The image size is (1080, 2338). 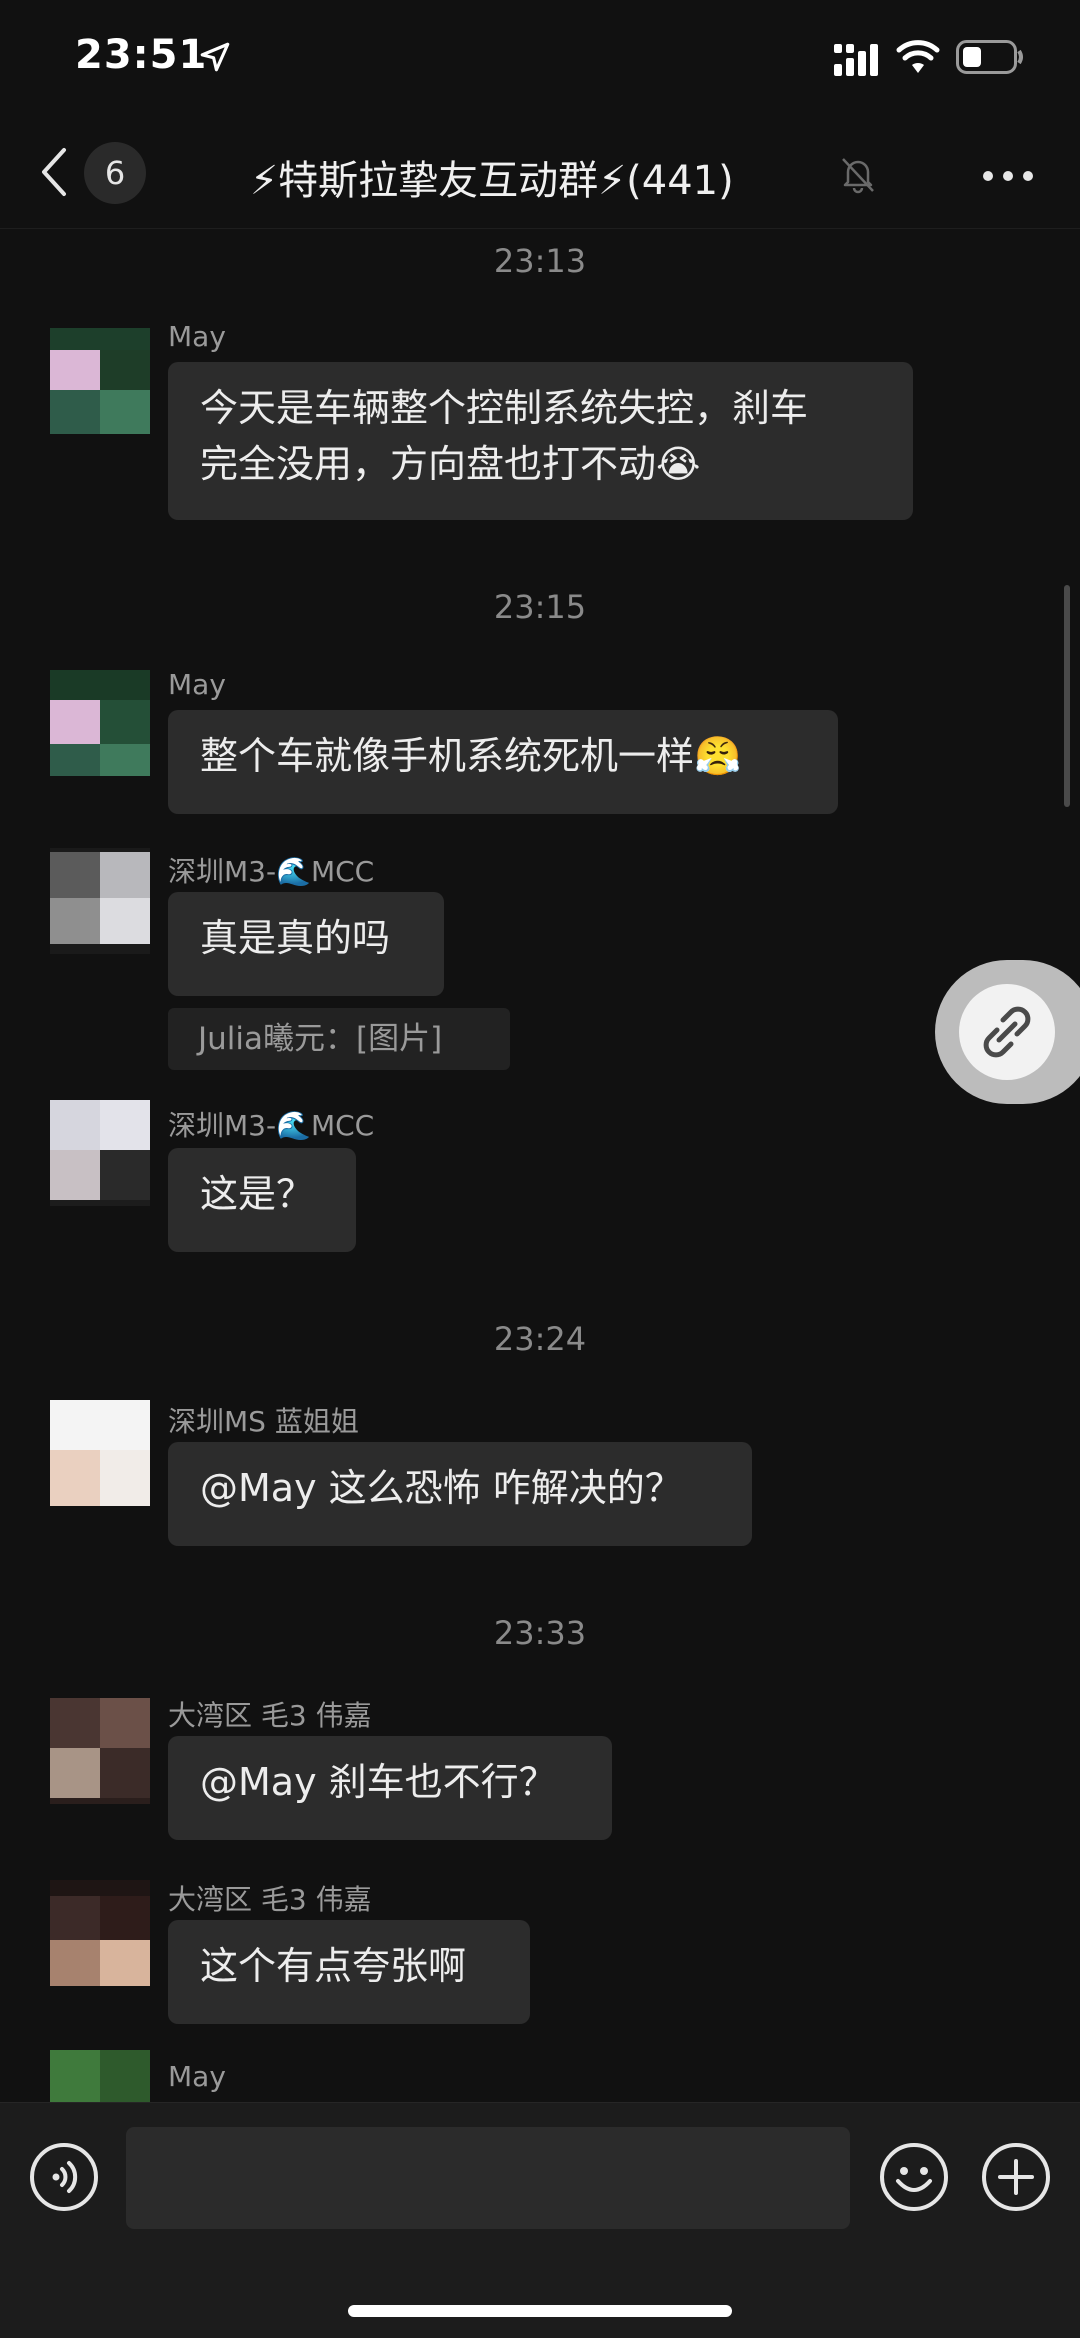 What do you see at coordinates (540, 2311) in the screenshot?
I see `home-indicator` at bounding box center [540, 2311].